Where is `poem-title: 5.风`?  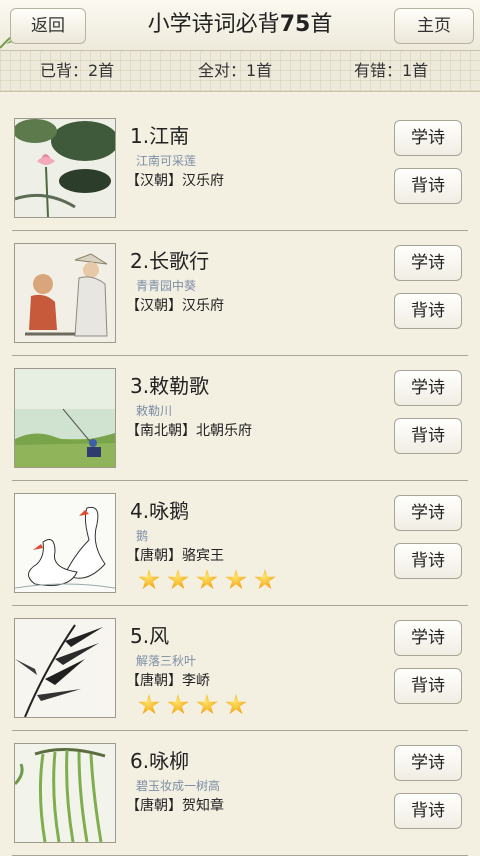
poem-title: 5.风 is located at coordinates (149, 634).